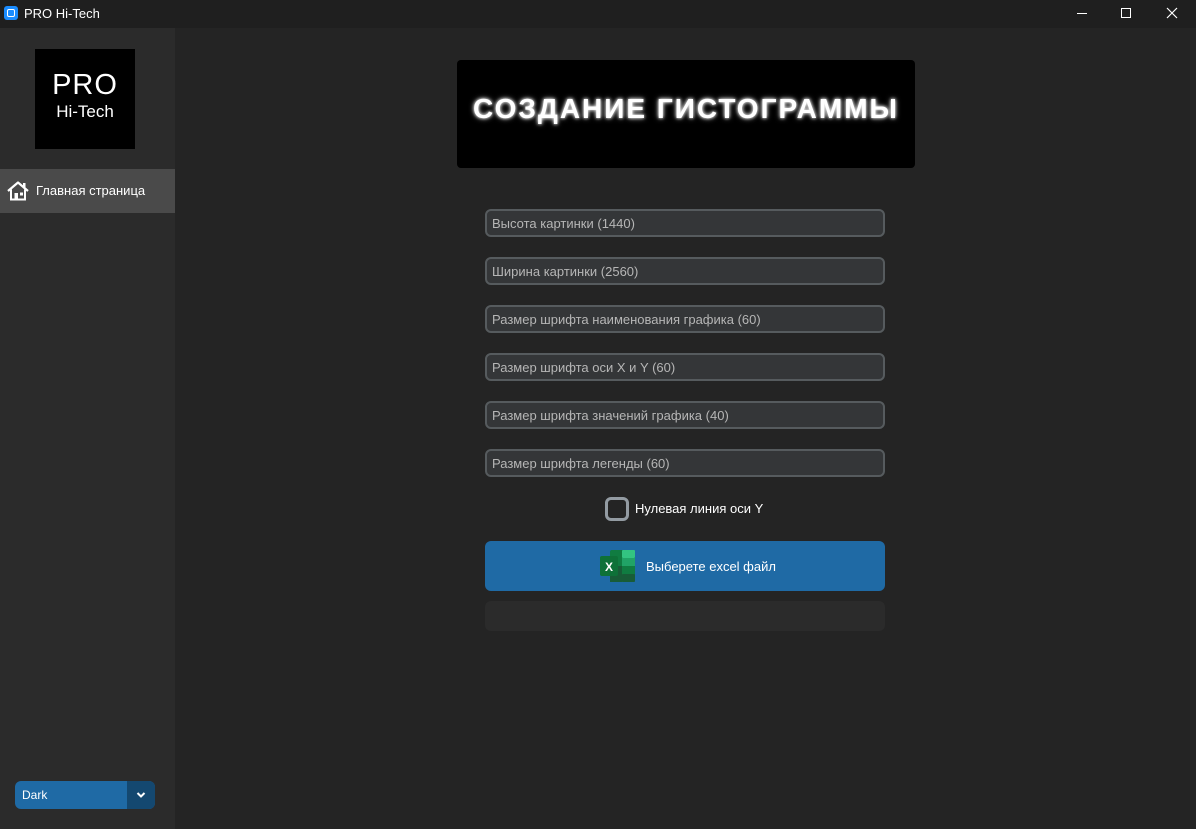 The width and height of the screenshot is (1196, 829). I want to click on maximize-button, so click(1126, 14).